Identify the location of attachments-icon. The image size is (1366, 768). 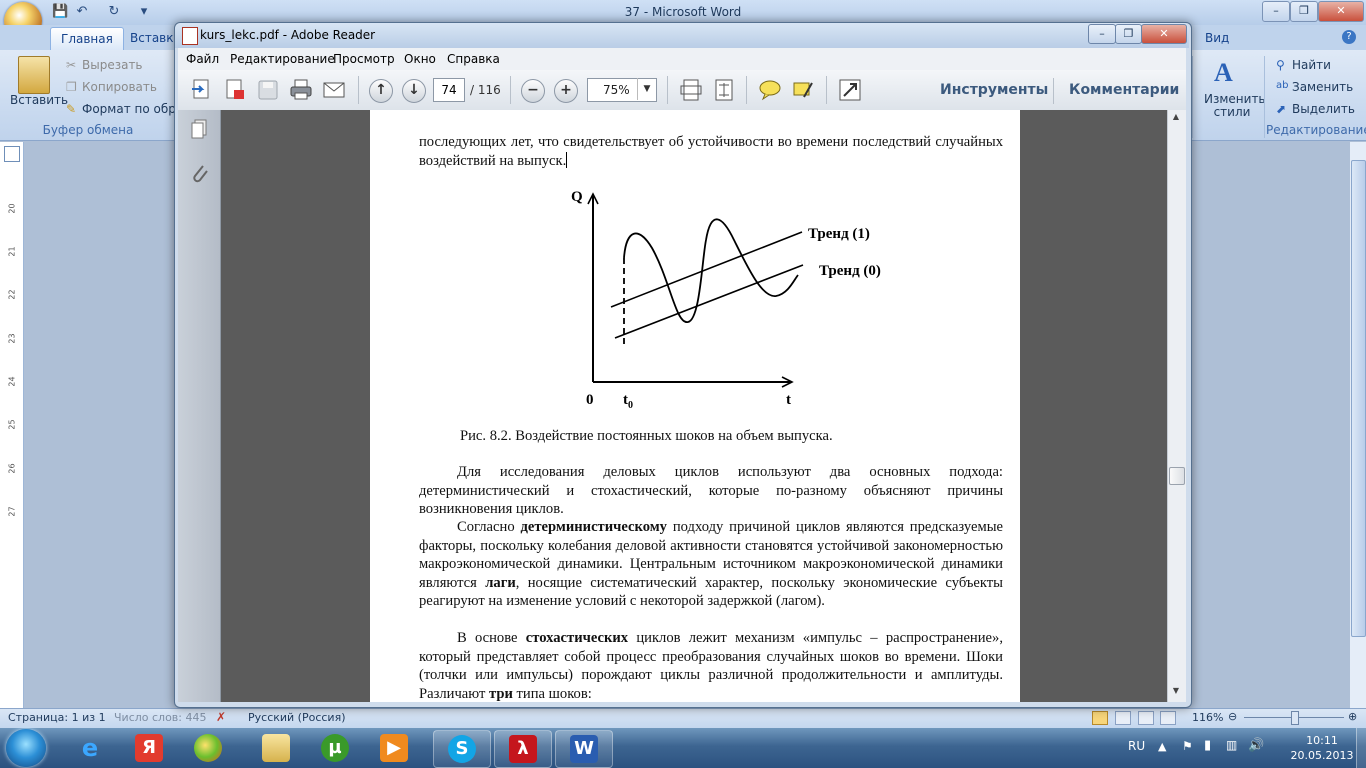
(199, 173).